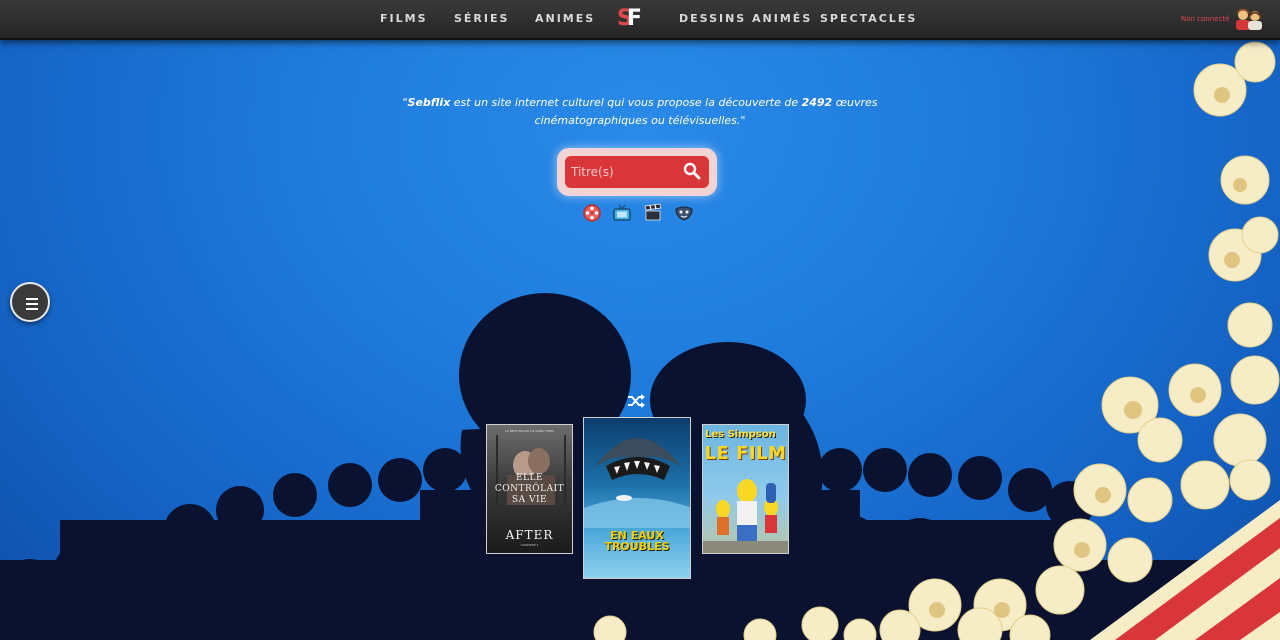  What do you see at coordinates (745, 516) in the screenshot?
I see `simpsons-family-artwork` at bounding box center [745, 516].